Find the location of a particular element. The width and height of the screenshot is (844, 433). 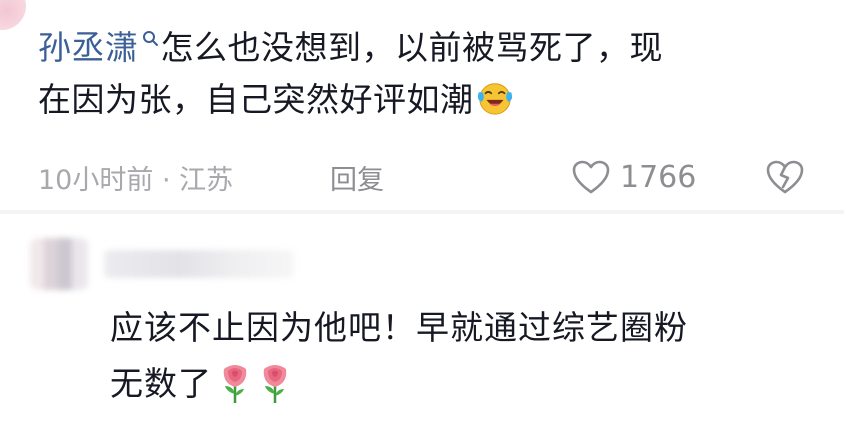

reply-button: 回复 is located at coordinates (357, 177).